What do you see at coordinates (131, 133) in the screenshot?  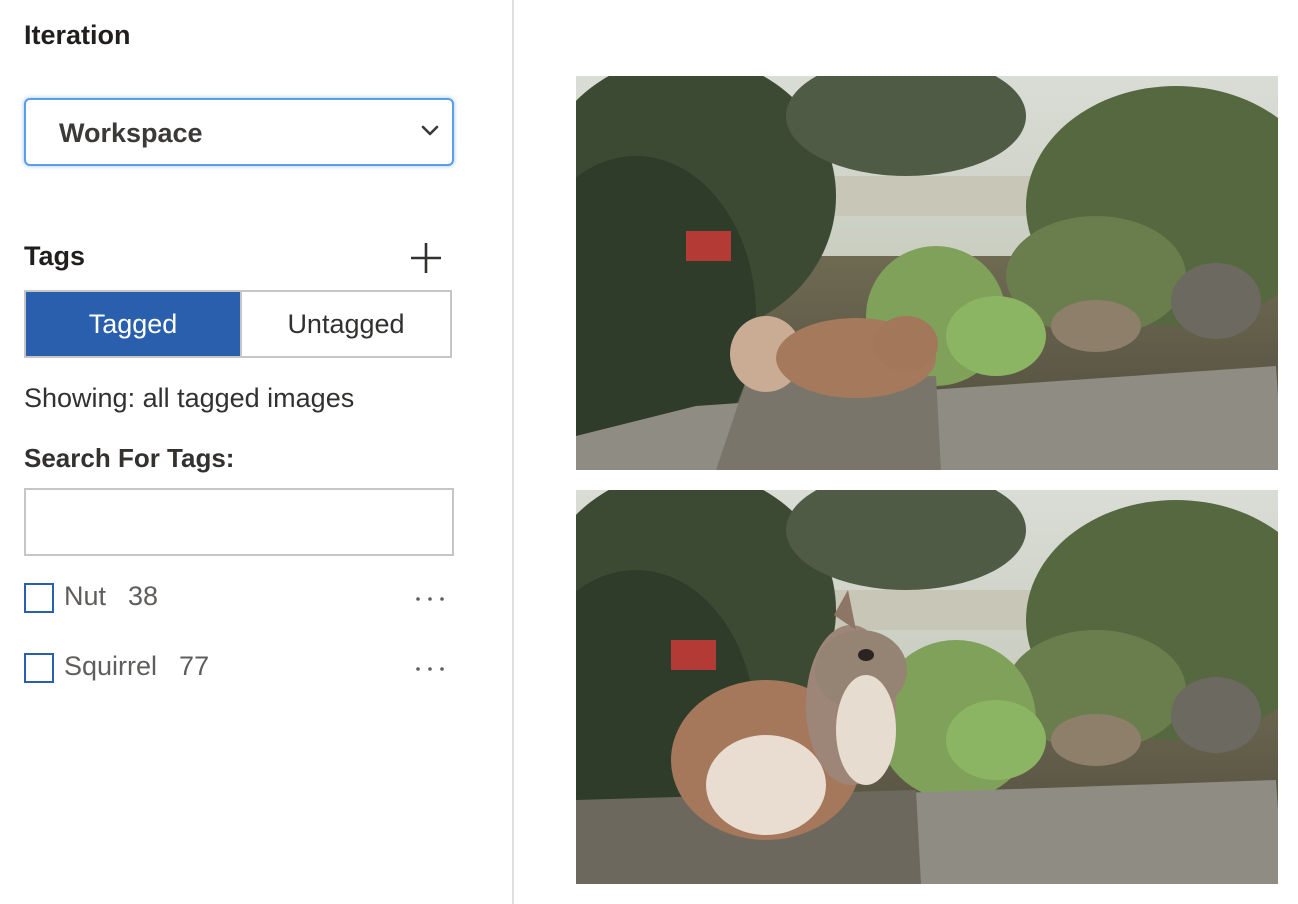 I see `iteration-select-value: Workspace` at bounding box center [131, 133].